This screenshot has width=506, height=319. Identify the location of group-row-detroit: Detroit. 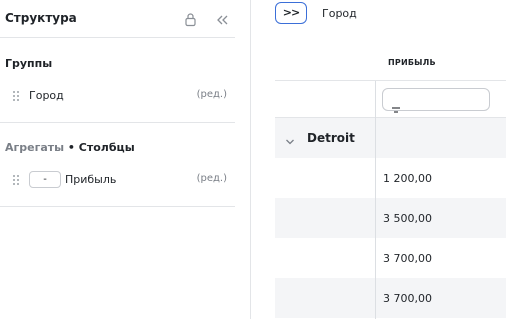
(390, 138).